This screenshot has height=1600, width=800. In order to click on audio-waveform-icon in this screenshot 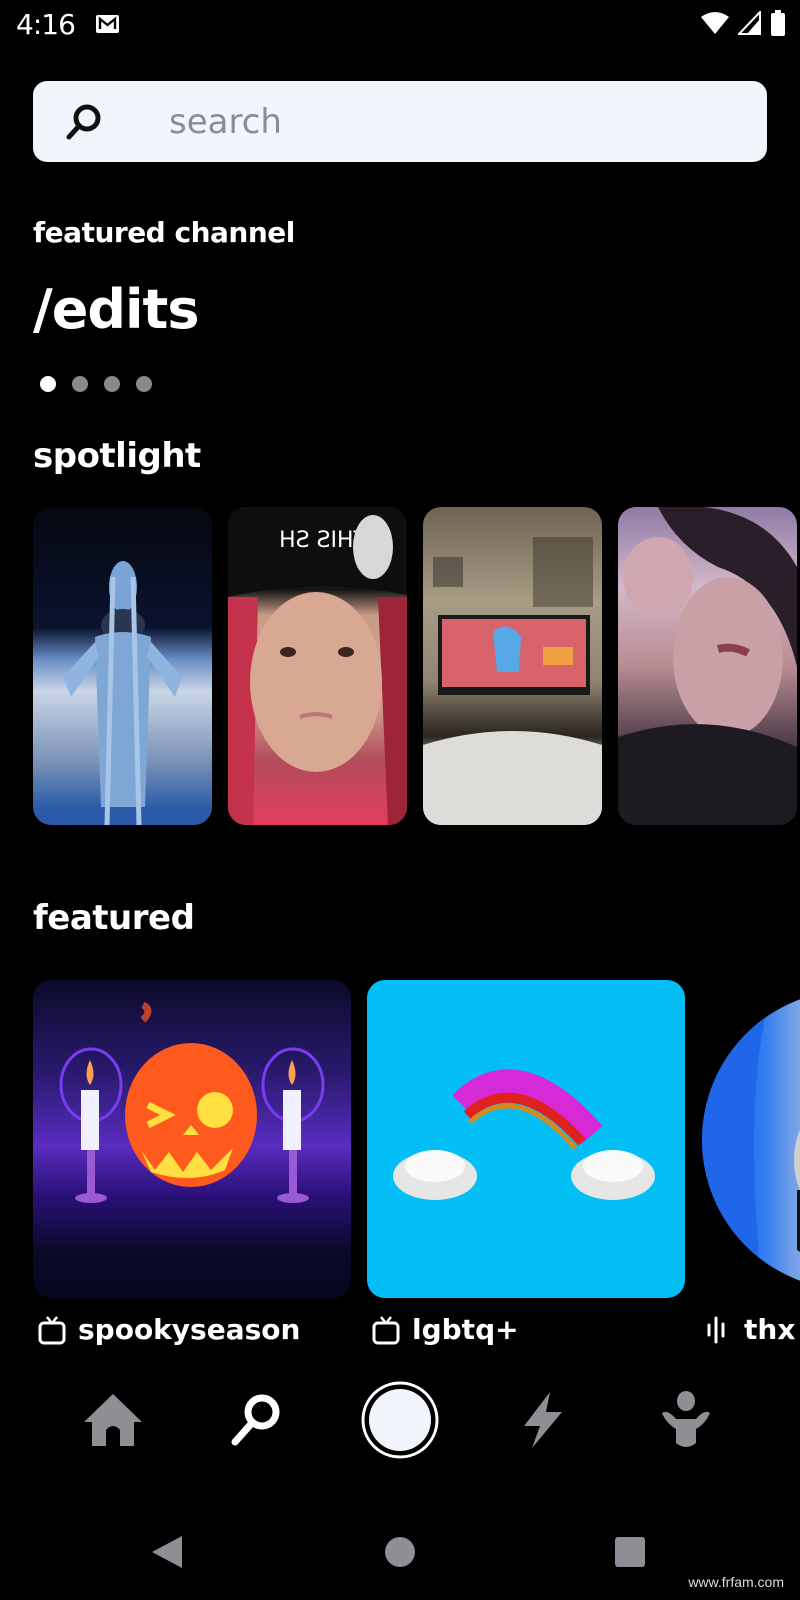, I will do `click(716, 1329)`.